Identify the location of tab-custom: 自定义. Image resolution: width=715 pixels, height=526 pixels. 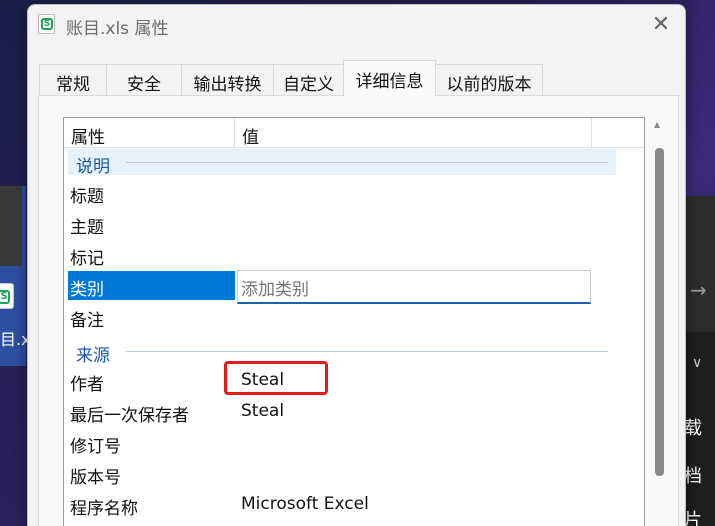
(308, 79).